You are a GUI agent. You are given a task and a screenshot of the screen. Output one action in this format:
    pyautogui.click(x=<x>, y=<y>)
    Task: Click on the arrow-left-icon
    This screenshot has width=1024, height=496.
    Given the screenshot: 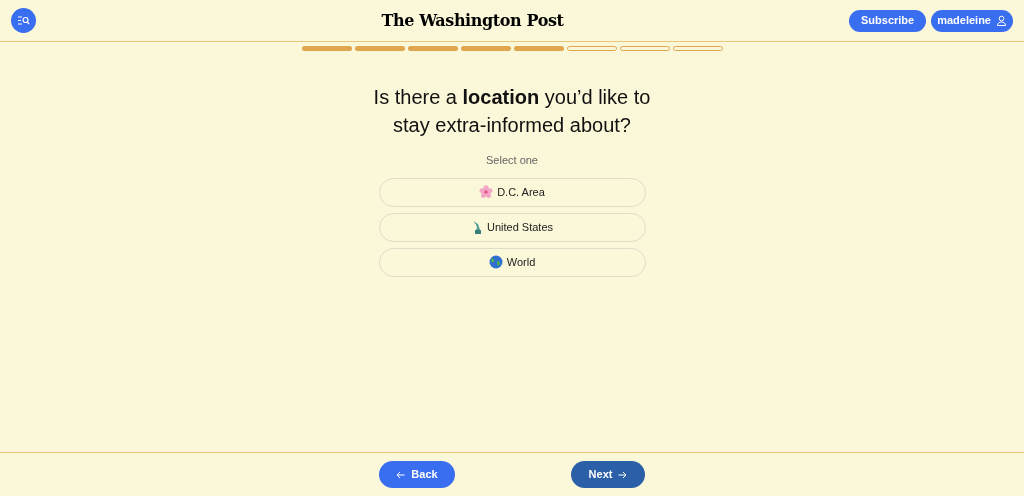 What is the action you would take?
    pyautogui.click(x=401, y=474)
    